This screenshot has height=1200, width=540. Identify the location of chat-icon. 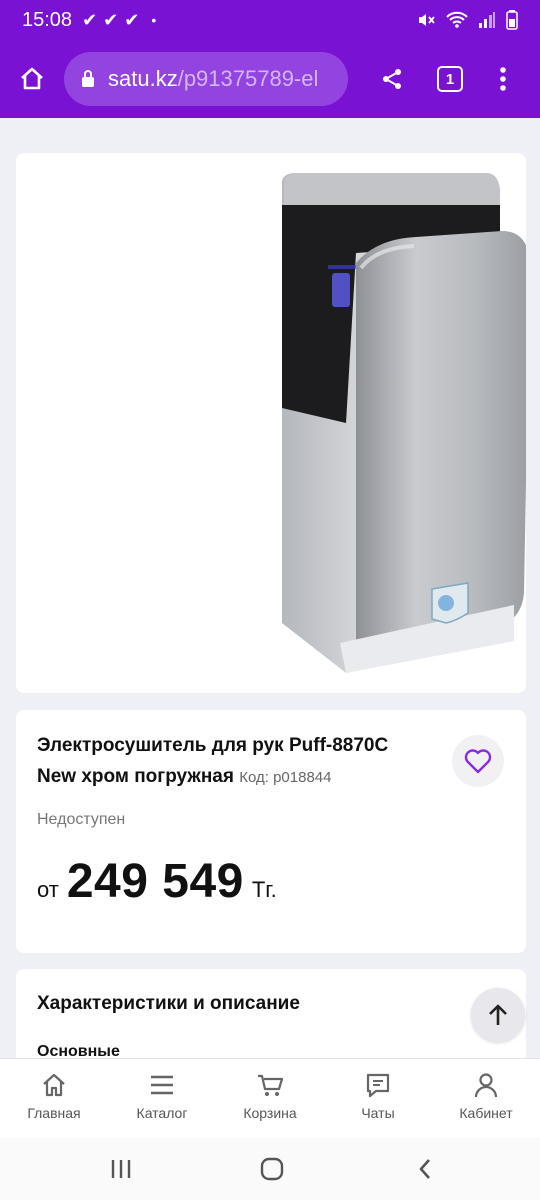
(378, 1085).